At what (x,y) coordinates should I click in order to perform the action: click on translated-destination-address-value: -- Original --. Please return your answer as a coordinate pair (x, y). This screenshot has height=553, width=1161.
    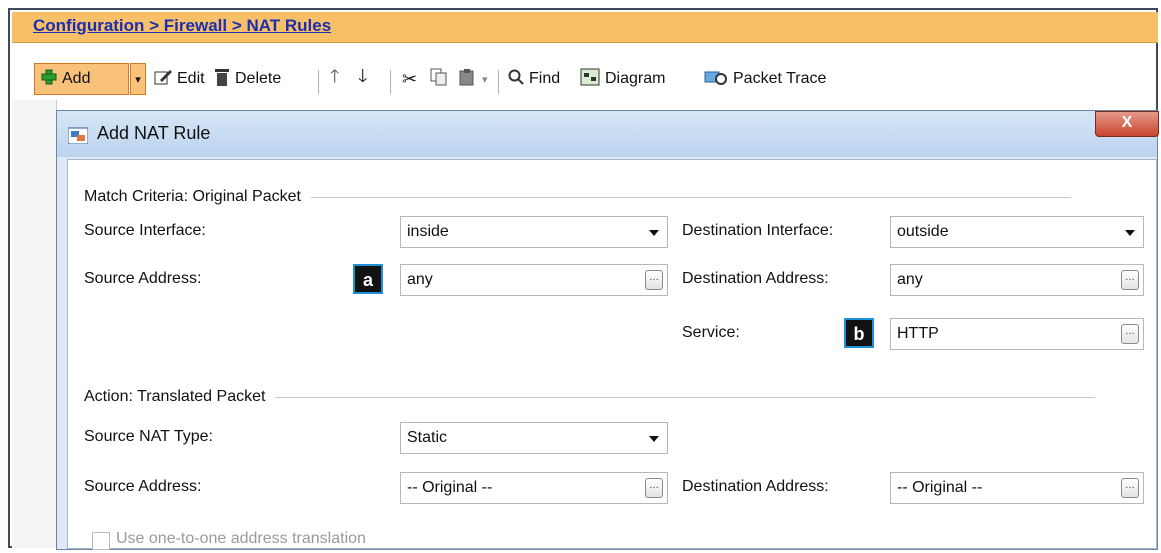
    Looking at the image, I should click on (940, 487).